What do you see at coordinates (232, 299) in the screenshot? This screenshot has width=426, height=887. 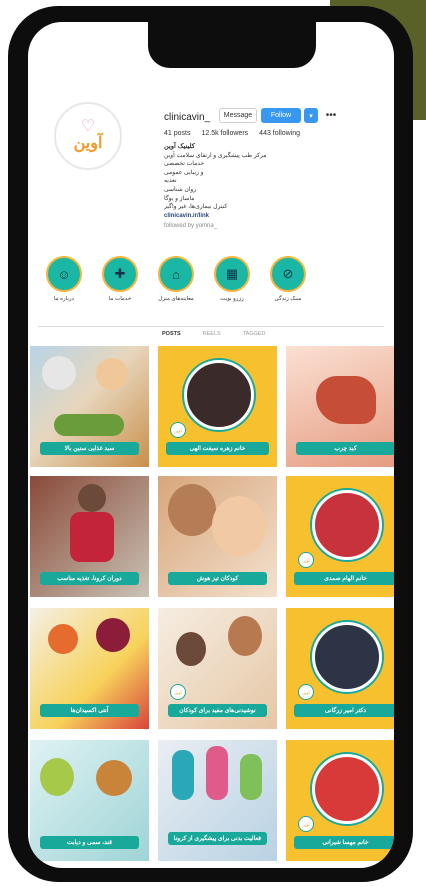 I see `highlight-label: رزرو نوبت` at bounding box center [232, 299].